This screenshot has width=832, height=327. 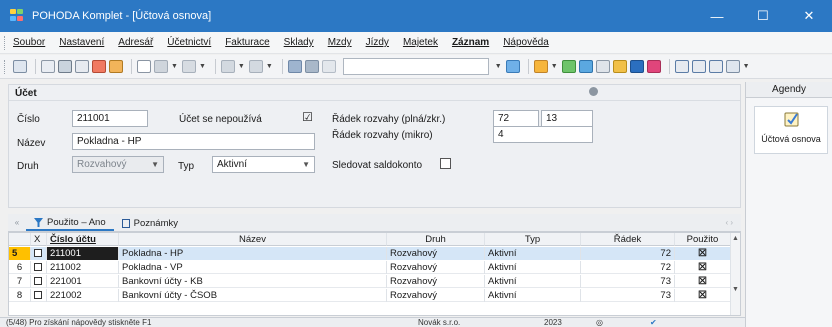 What do you see at coordinates (377, 165) in the screenshot?
I see `saldokonto-label: Sledovat saldokonto` at bounding box center [377, 165].